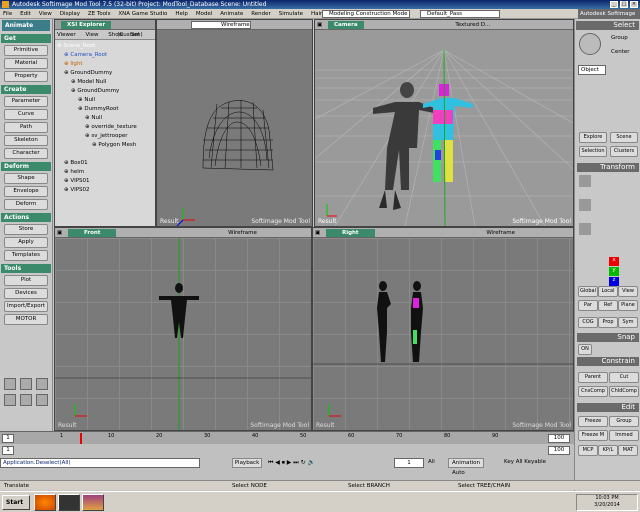 This screenshot has height=512, width=640. Describe the element at coordinates (593, 137) in the screenshot. I see `explore-button: Explore` at that location.